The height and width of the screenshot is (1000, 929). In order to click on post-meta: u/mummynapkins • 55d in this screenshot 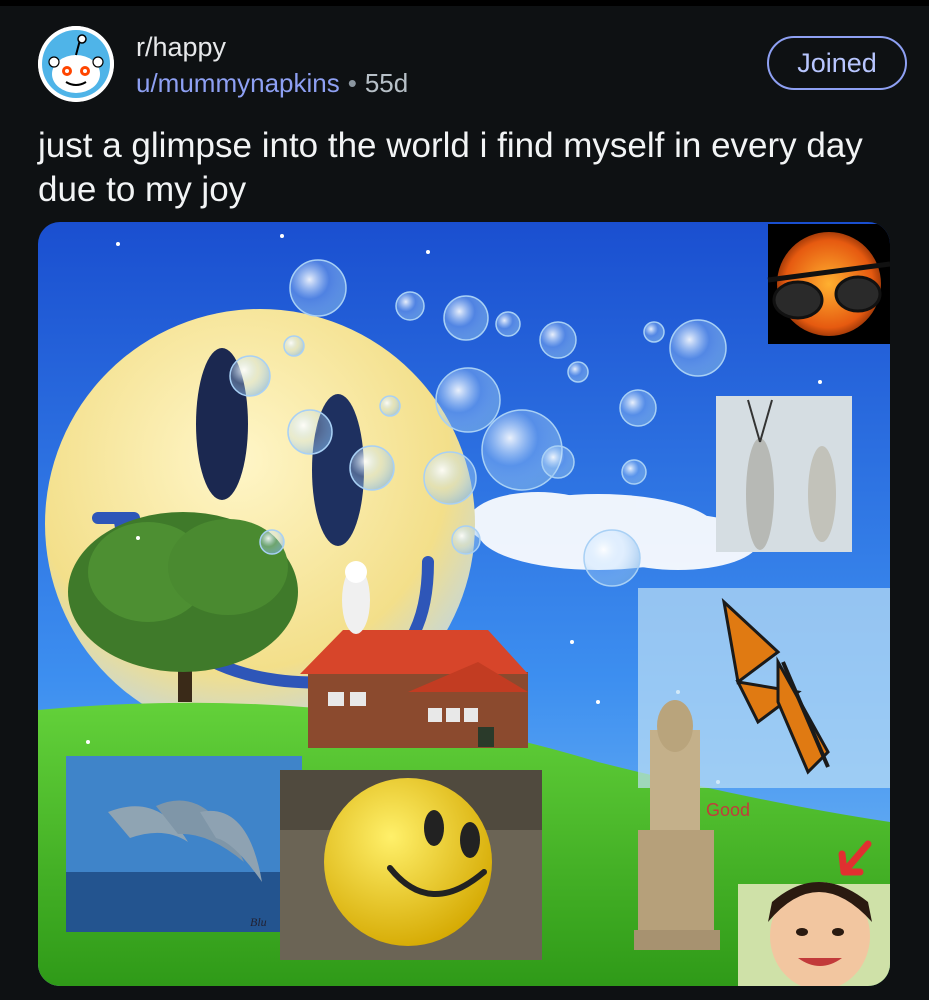, I will do `click(272, 83)`.